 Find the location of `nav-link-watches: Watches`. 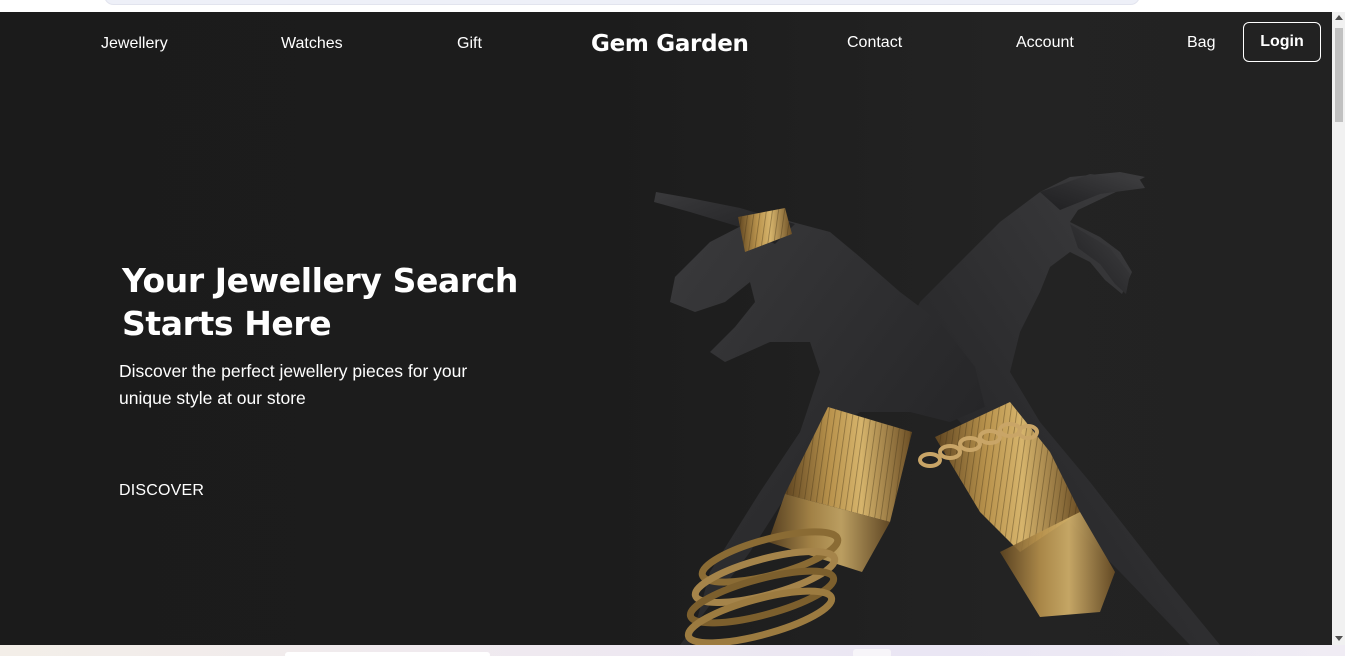

nav-link-watches: Watches is located at coordinates (312, 44).